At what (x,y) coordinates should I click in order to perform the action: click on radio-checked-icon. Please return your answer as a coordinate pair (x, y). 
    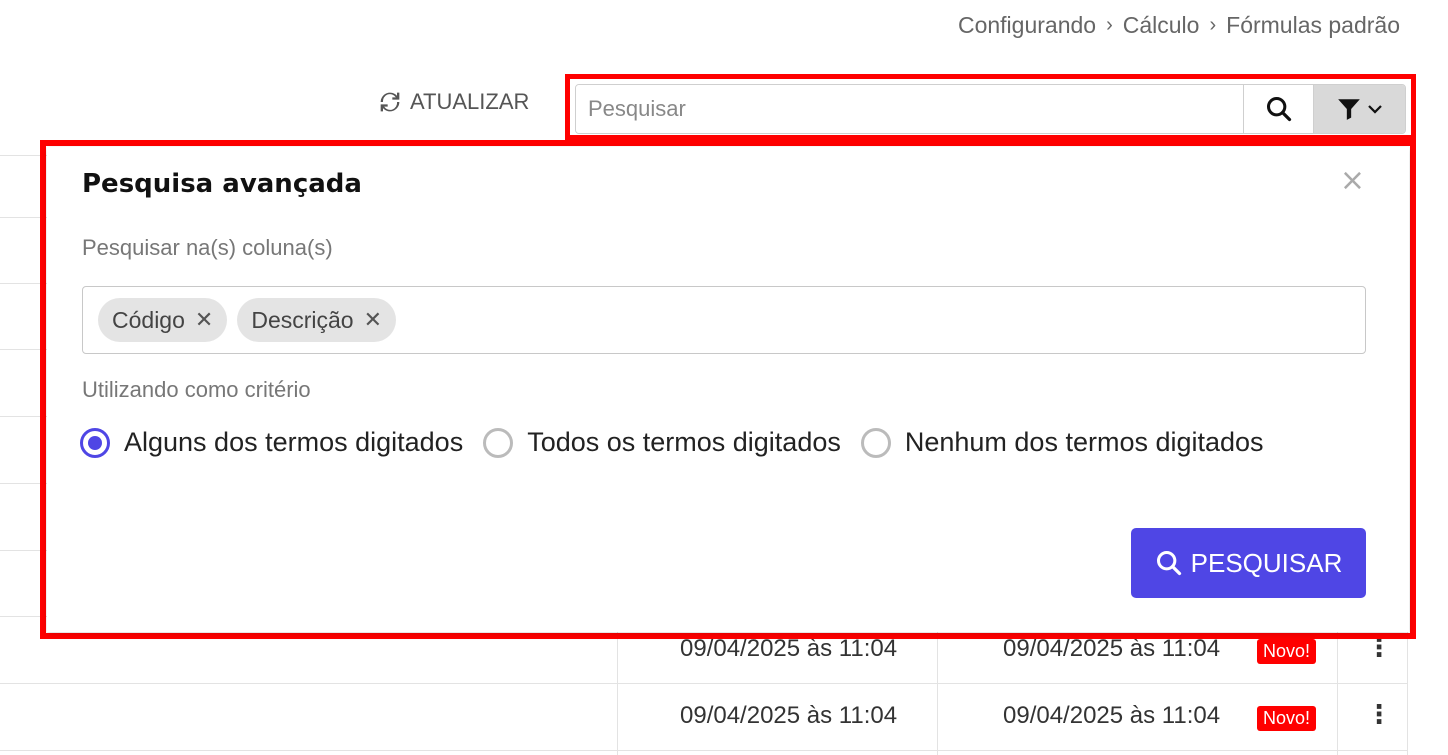
    Looking at the image, I should click on (95, 442).